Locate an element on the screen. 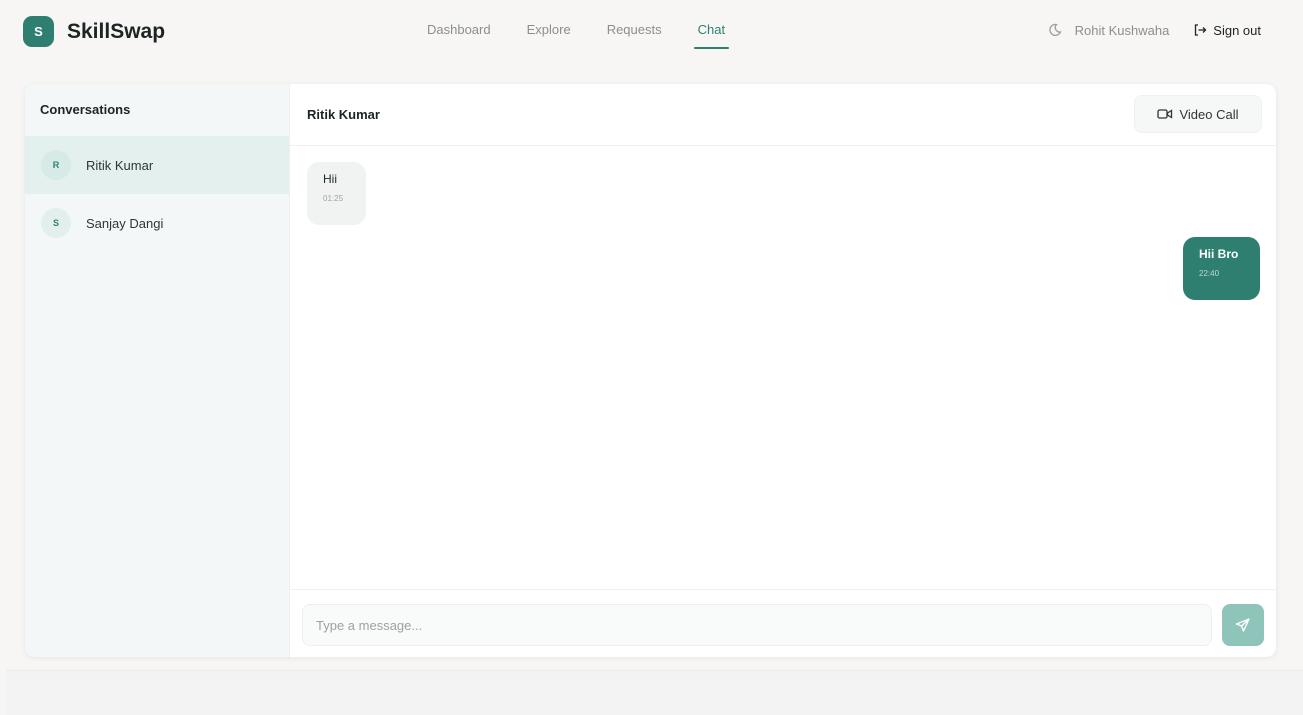  brand-name: SkillSwap is located at coordinates (116, 31).